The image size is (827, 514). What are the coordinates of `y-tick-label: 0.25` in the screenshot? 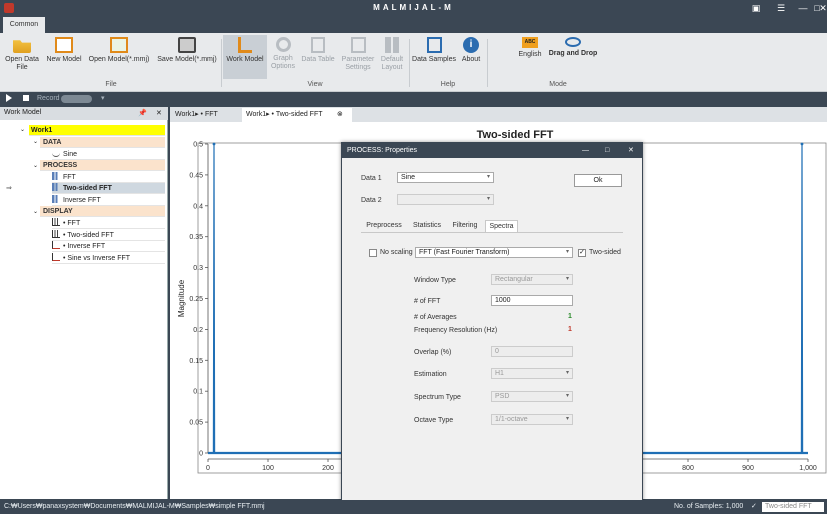 It's located at (196, 299).